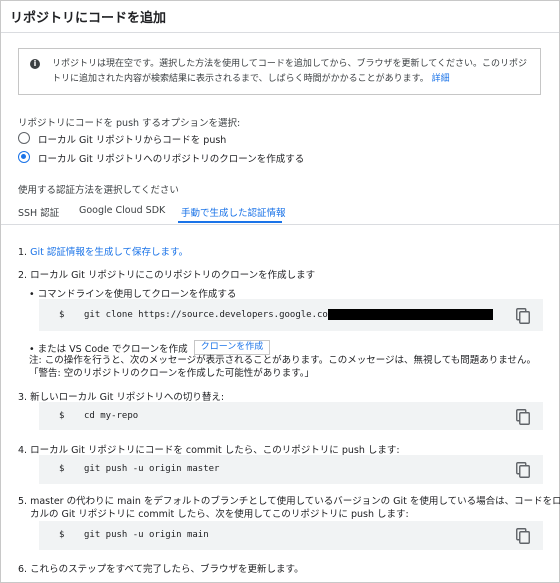 This screenshot has width=560, height=583. I want to click on tab-ssh: SSH 認証, so click(38, 212).